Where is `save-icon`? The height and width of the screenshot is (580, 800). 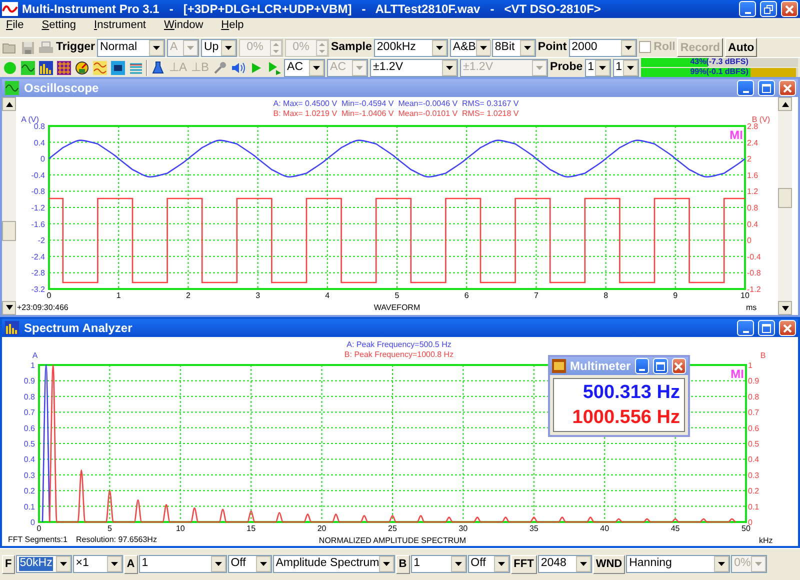
save-icon is located at coordinates (28, 48).